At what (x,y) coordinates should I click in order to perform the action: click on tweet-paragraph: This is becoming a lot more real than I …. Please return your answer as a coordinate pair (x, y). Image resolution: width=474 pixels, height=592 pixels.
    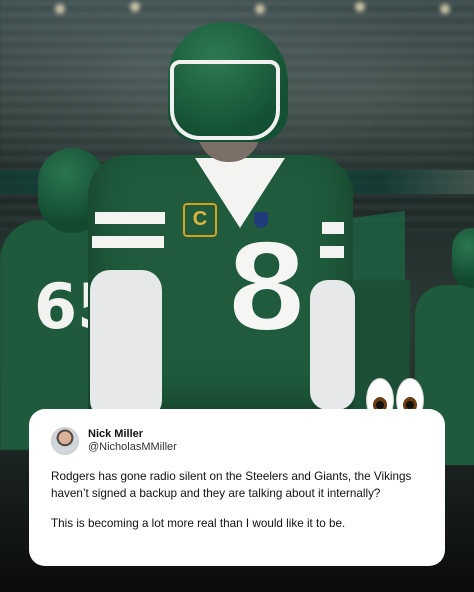
    Looking at the image, I should click on (198, 524).